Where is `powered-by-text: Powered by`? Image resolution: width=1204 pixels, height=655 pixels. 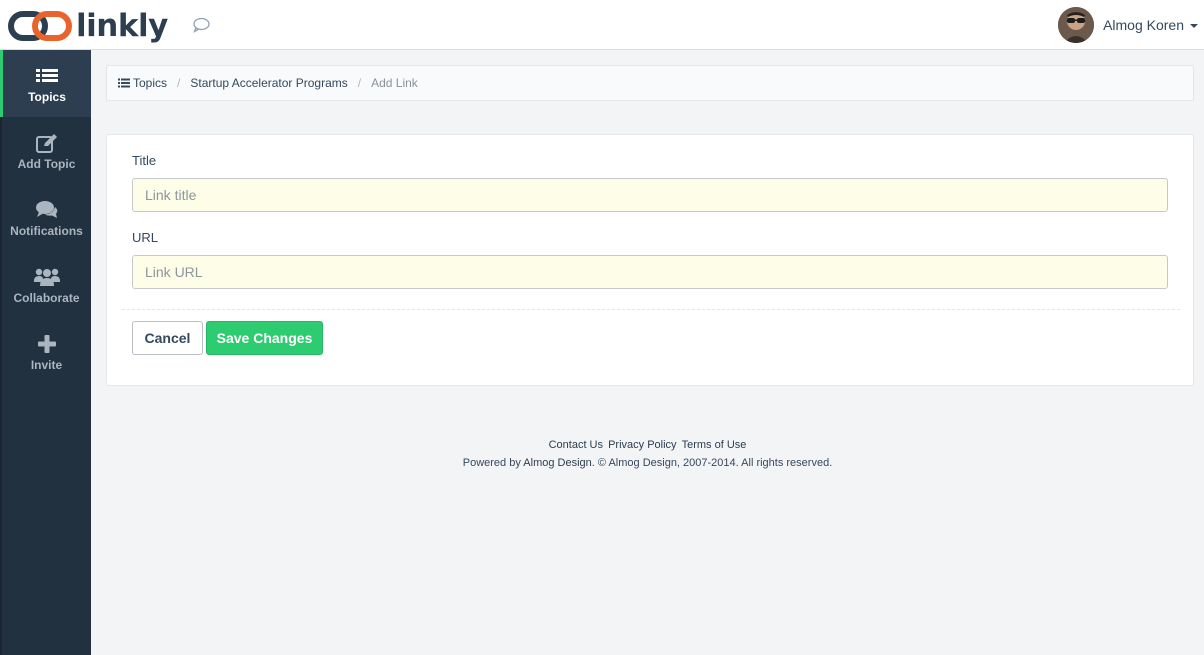
powered-by-text: Powered by is located at coordinates (491, 463).